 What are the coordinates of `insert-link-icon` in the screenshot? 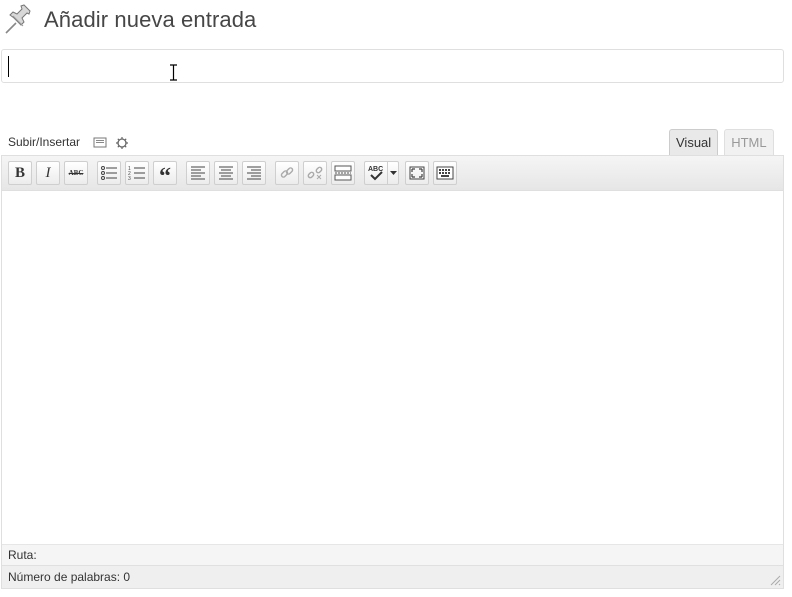 It's located at (287, 172).